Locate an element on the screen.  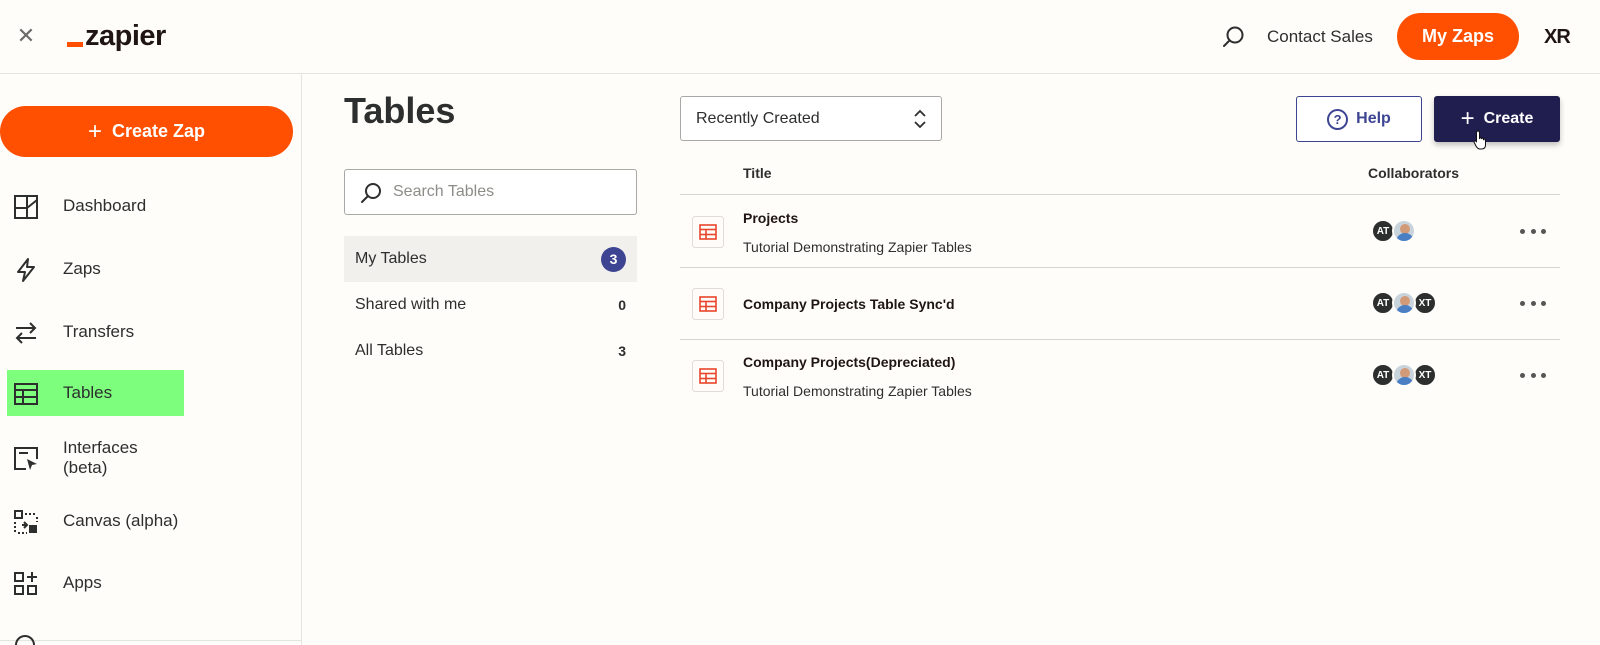
filter-label: All Tables is located at coordinates (389, 350).